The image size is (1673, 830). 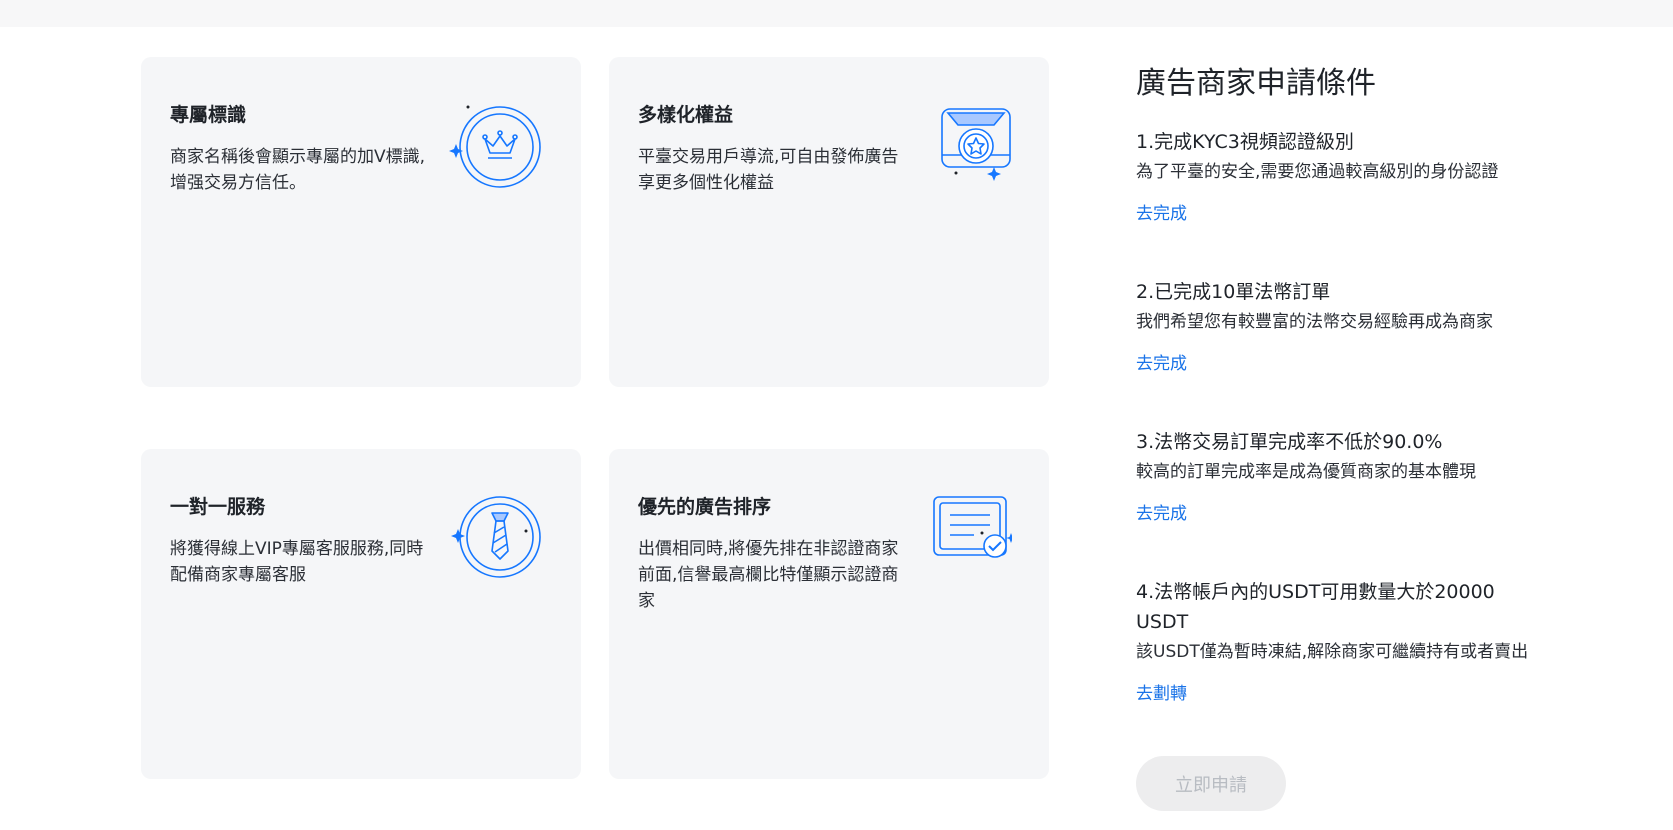 What do you see at coordinates (964, 538) in the screenshot?
I see `certificate-check-icon` at bounding box center [964, 538].